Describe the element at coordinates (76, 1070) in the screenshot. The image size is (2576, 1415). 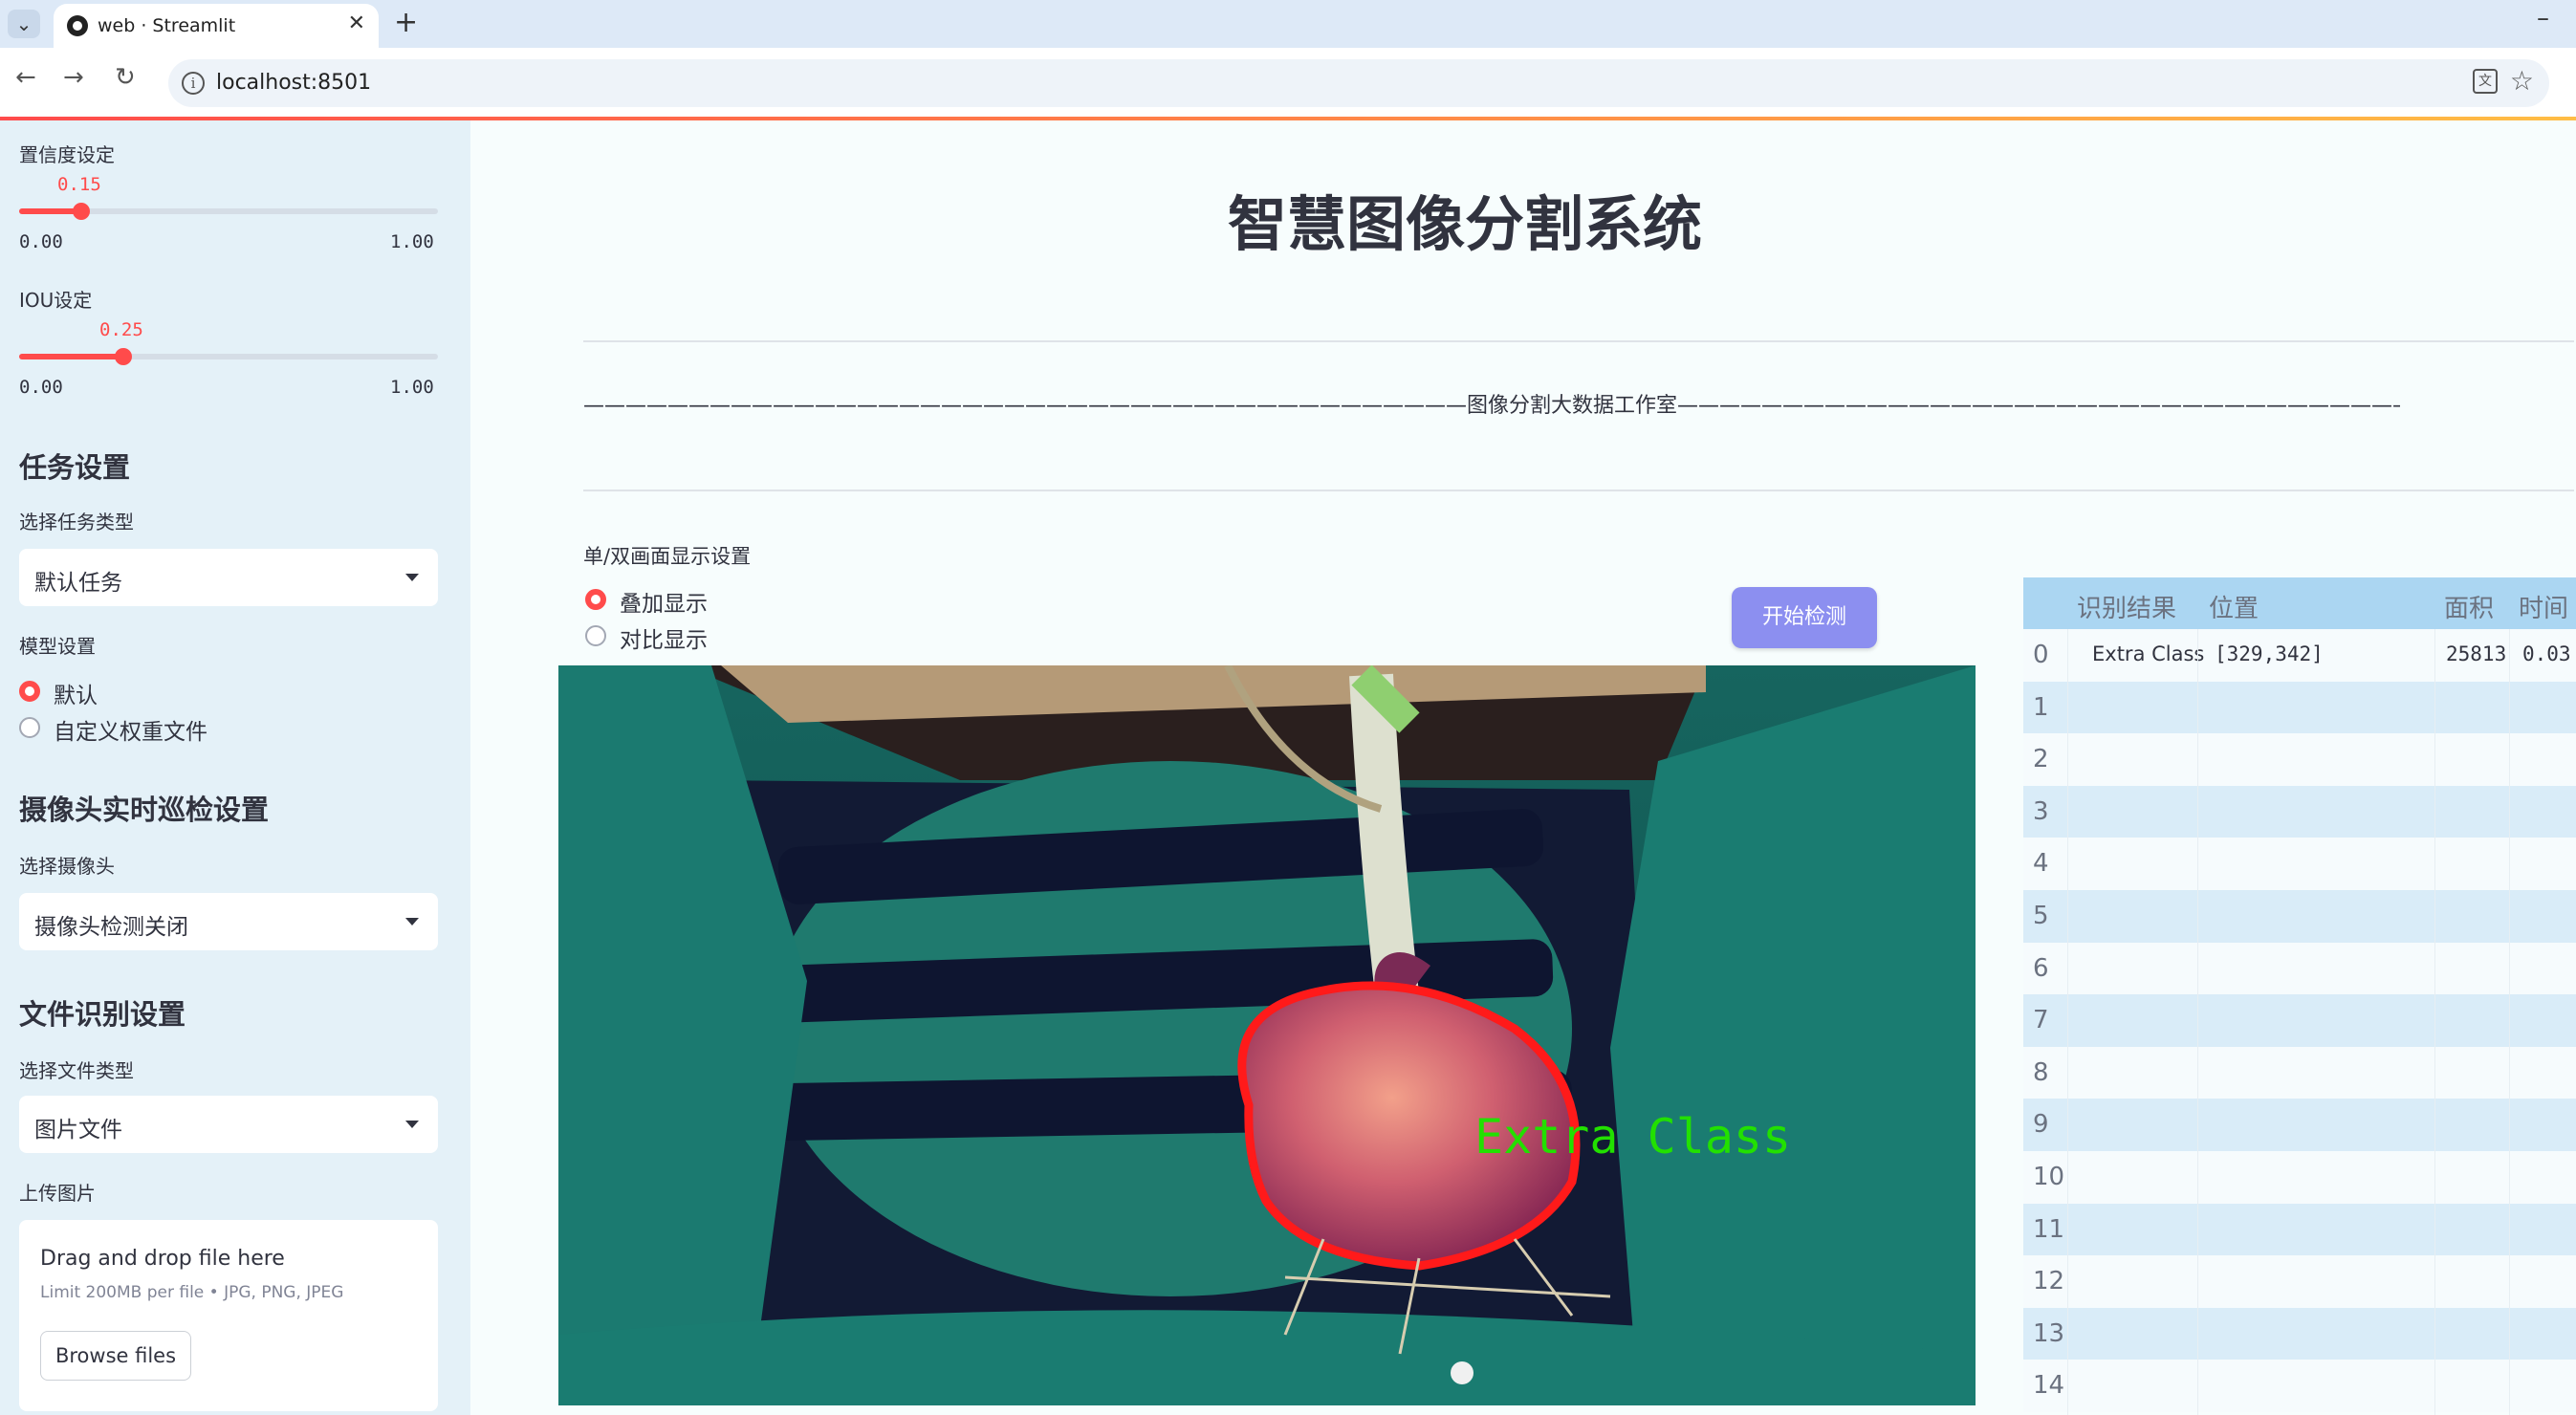
I see `file-type-label: 选择文件类型` at that location.